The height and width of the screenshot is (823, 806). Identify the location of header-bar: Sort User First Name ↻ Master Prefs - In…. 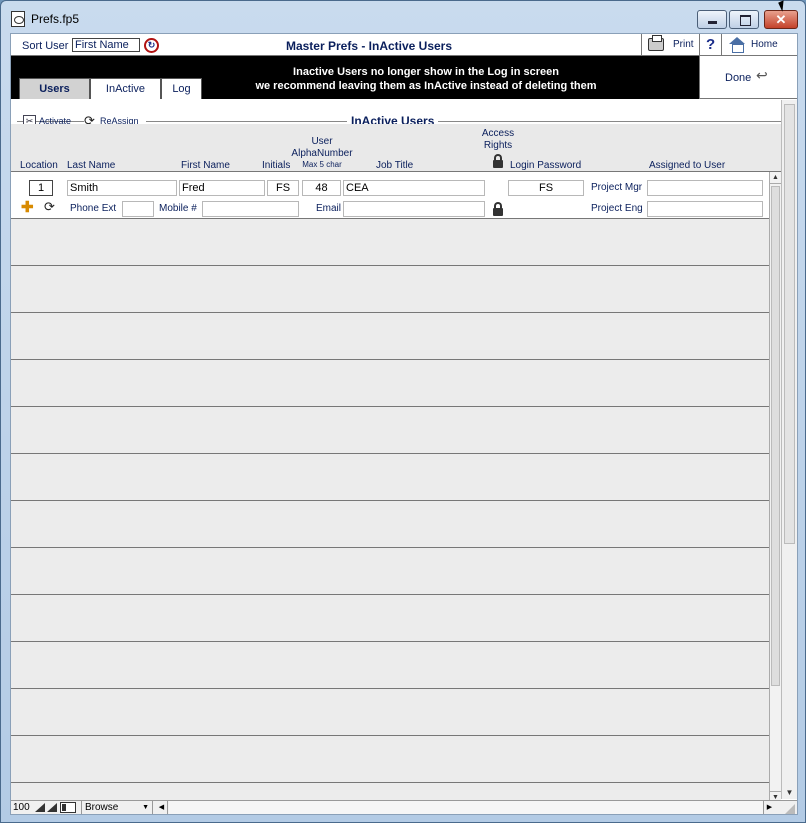
(404, 45).